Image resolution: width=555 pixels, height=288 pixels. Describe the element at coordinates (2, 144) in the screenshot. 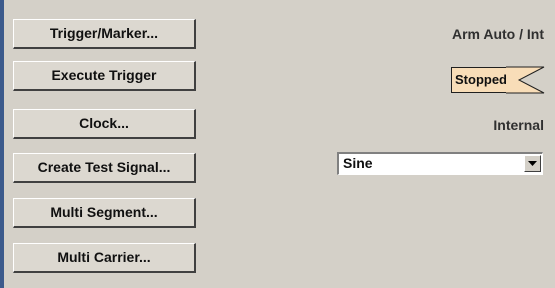

I see `accent-bar` at that location.